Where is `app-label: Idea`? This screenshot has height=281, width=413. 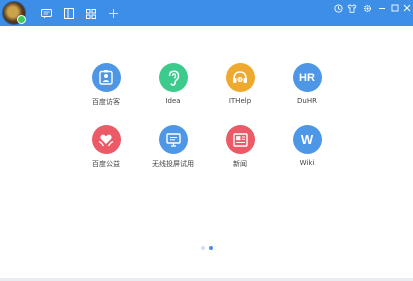 app-label: Idea is located at coordinates (173, 101).